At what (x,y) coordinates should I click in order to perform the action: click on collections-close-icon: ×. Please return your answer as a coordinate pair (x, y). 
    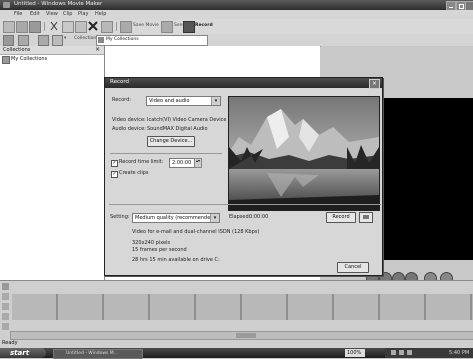
    Looking at the image, I should click on (97, 50).